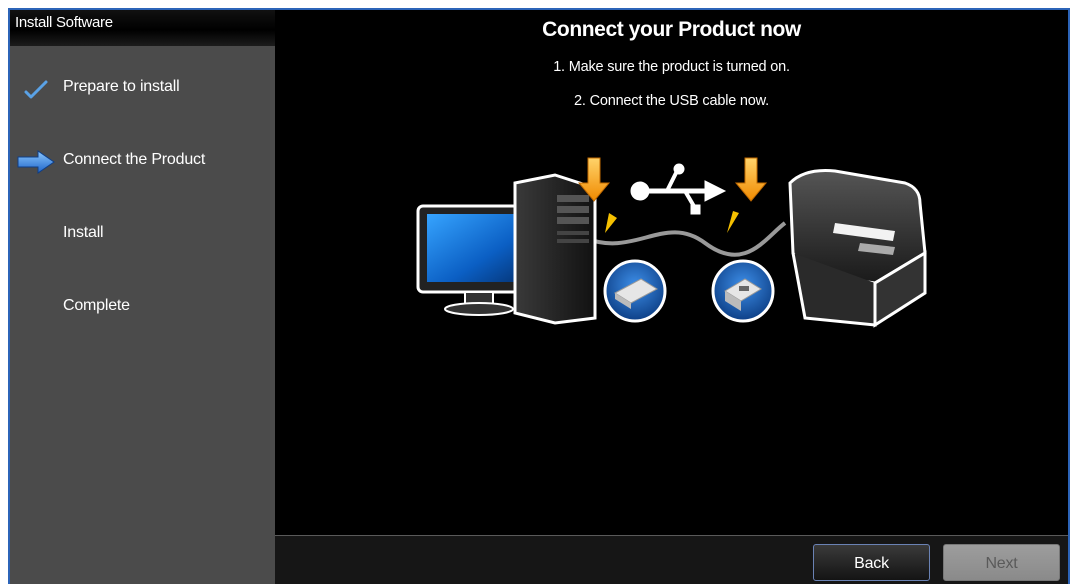 This screenshot has height=584, width=1071. Describe the element at coordinates (1001, 562) in the screenshot. I see `next-button: Next` at that location.